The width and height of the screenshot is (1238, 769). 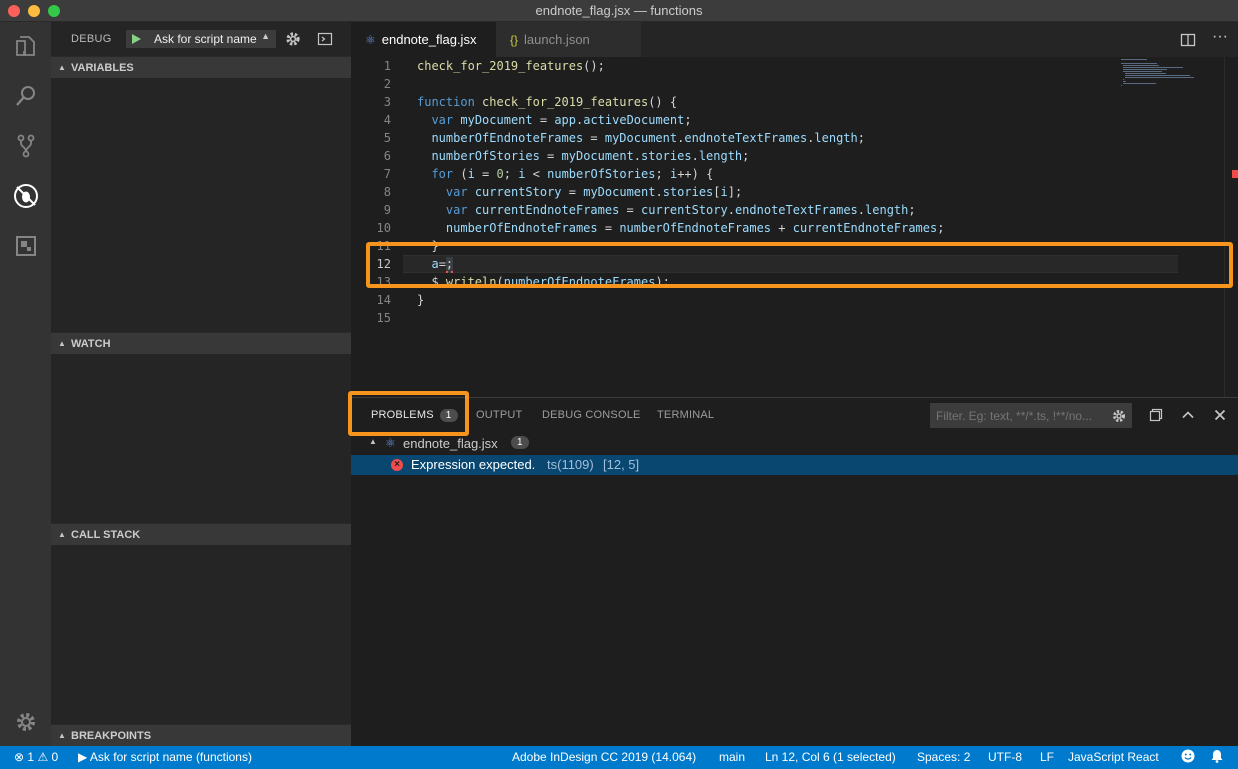 I want to click on code-line: function check_for_2019_features() {, so click(x=547, y=102).